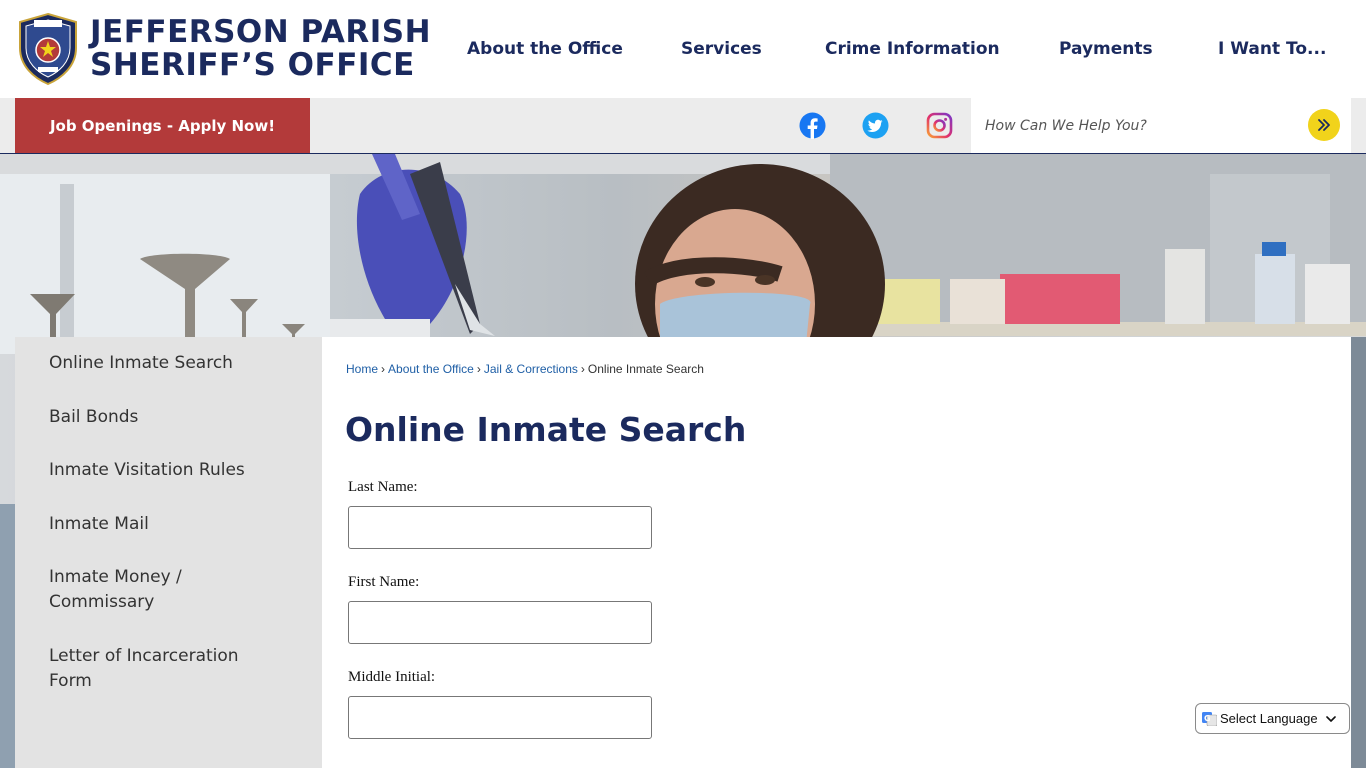  I want to click on breadcrumb-home: Home, so click(362, 369).